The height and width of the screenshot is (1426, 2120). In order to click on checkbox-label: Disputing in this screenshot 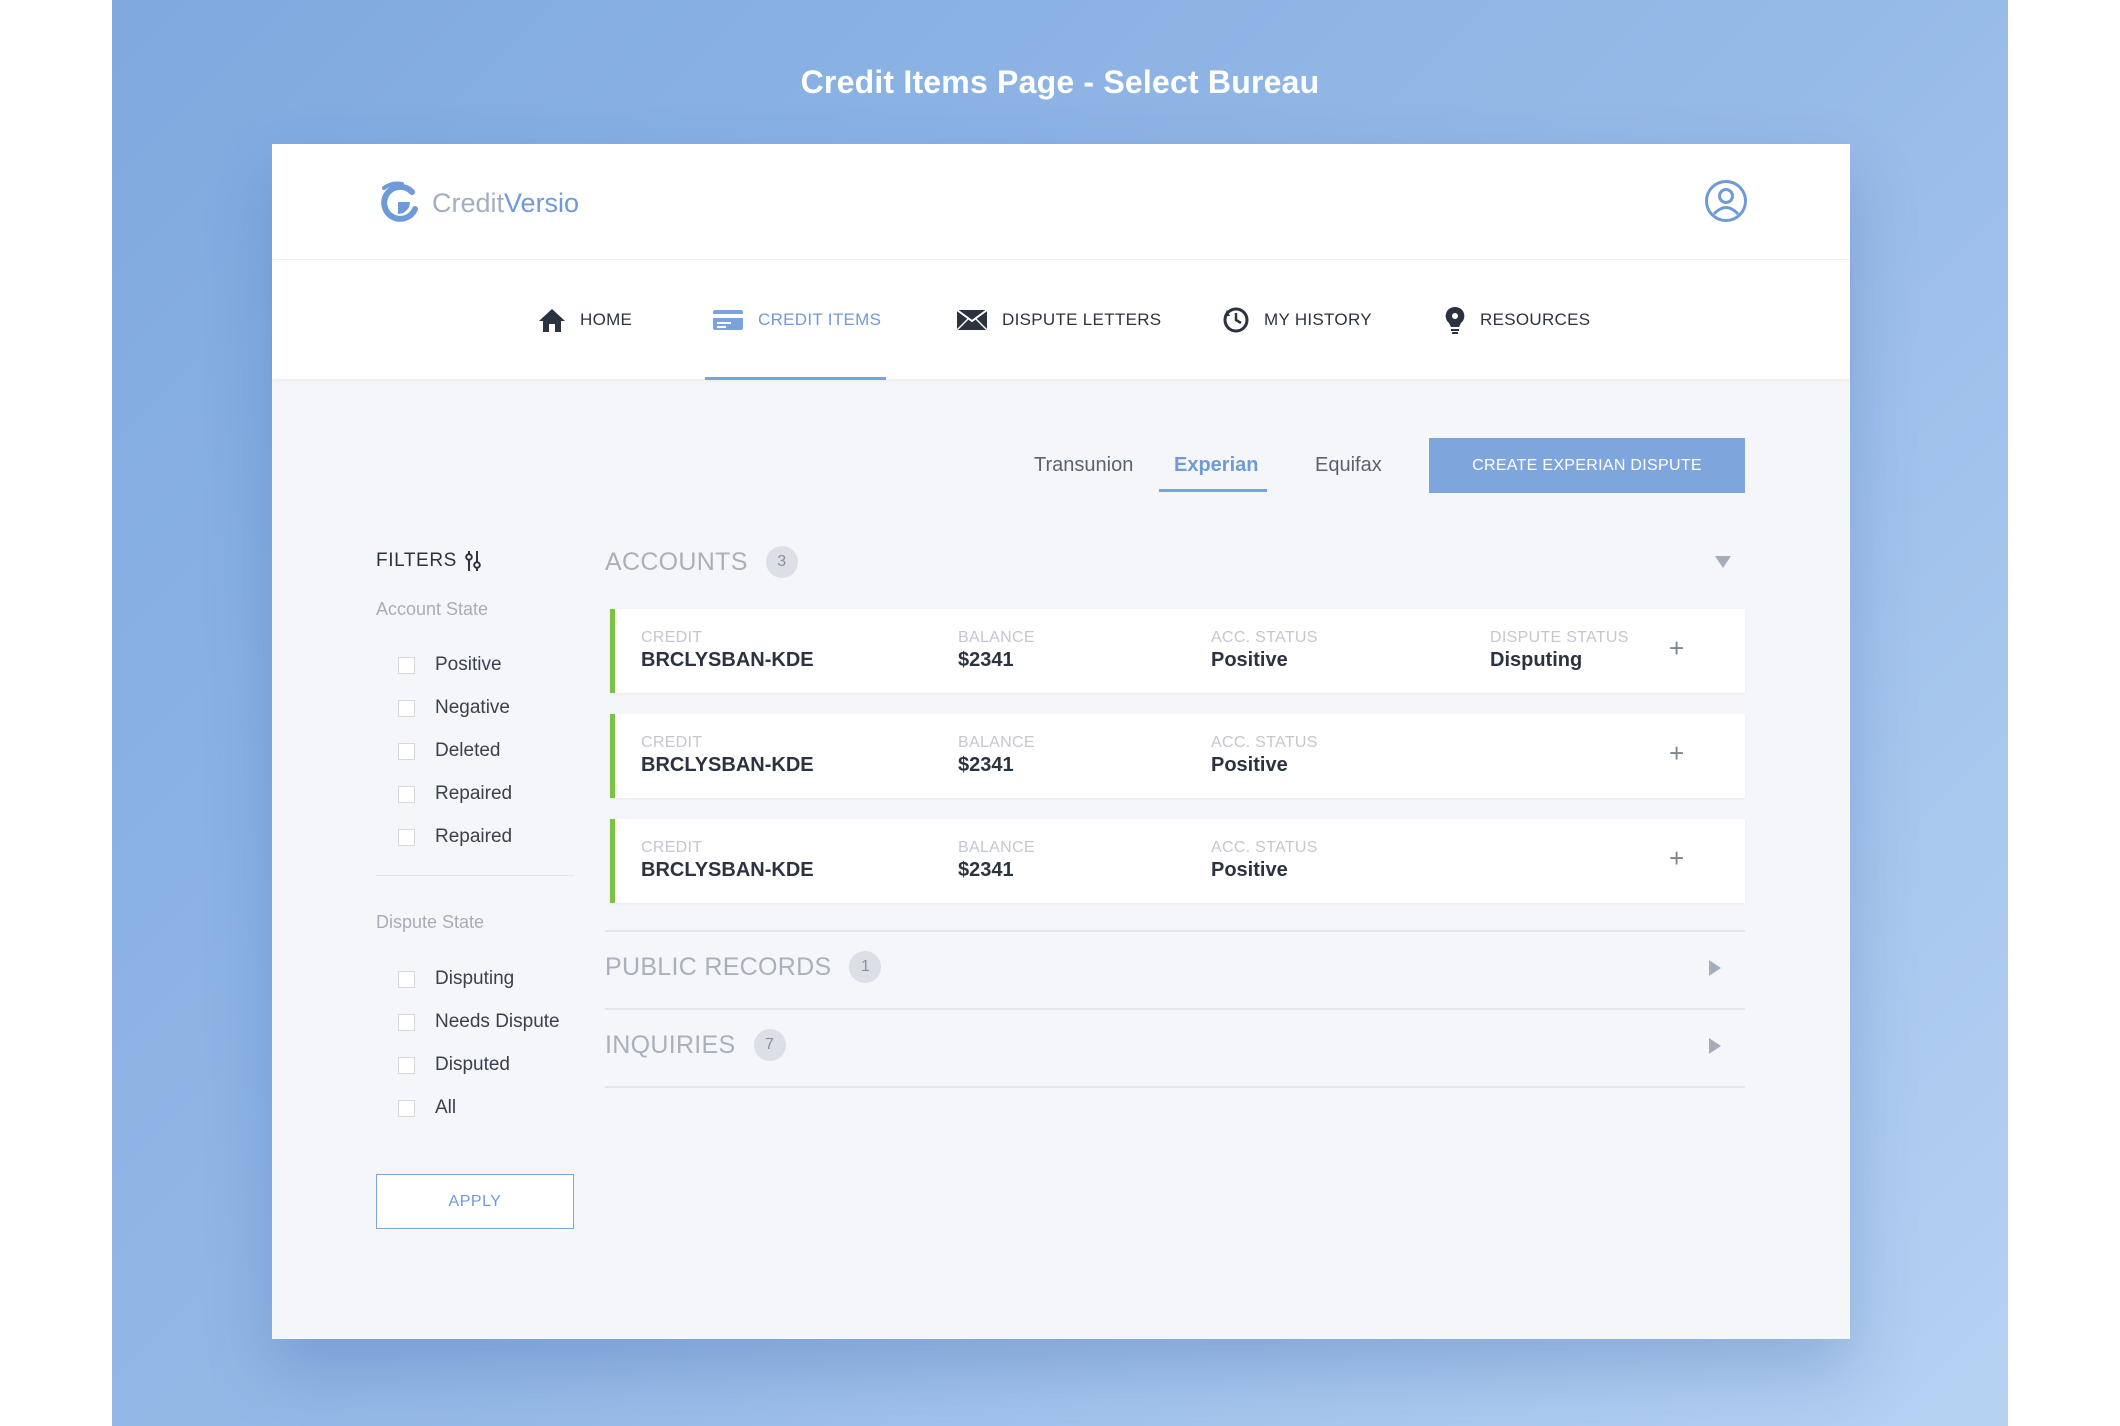, I will do `click(475, 978)`.